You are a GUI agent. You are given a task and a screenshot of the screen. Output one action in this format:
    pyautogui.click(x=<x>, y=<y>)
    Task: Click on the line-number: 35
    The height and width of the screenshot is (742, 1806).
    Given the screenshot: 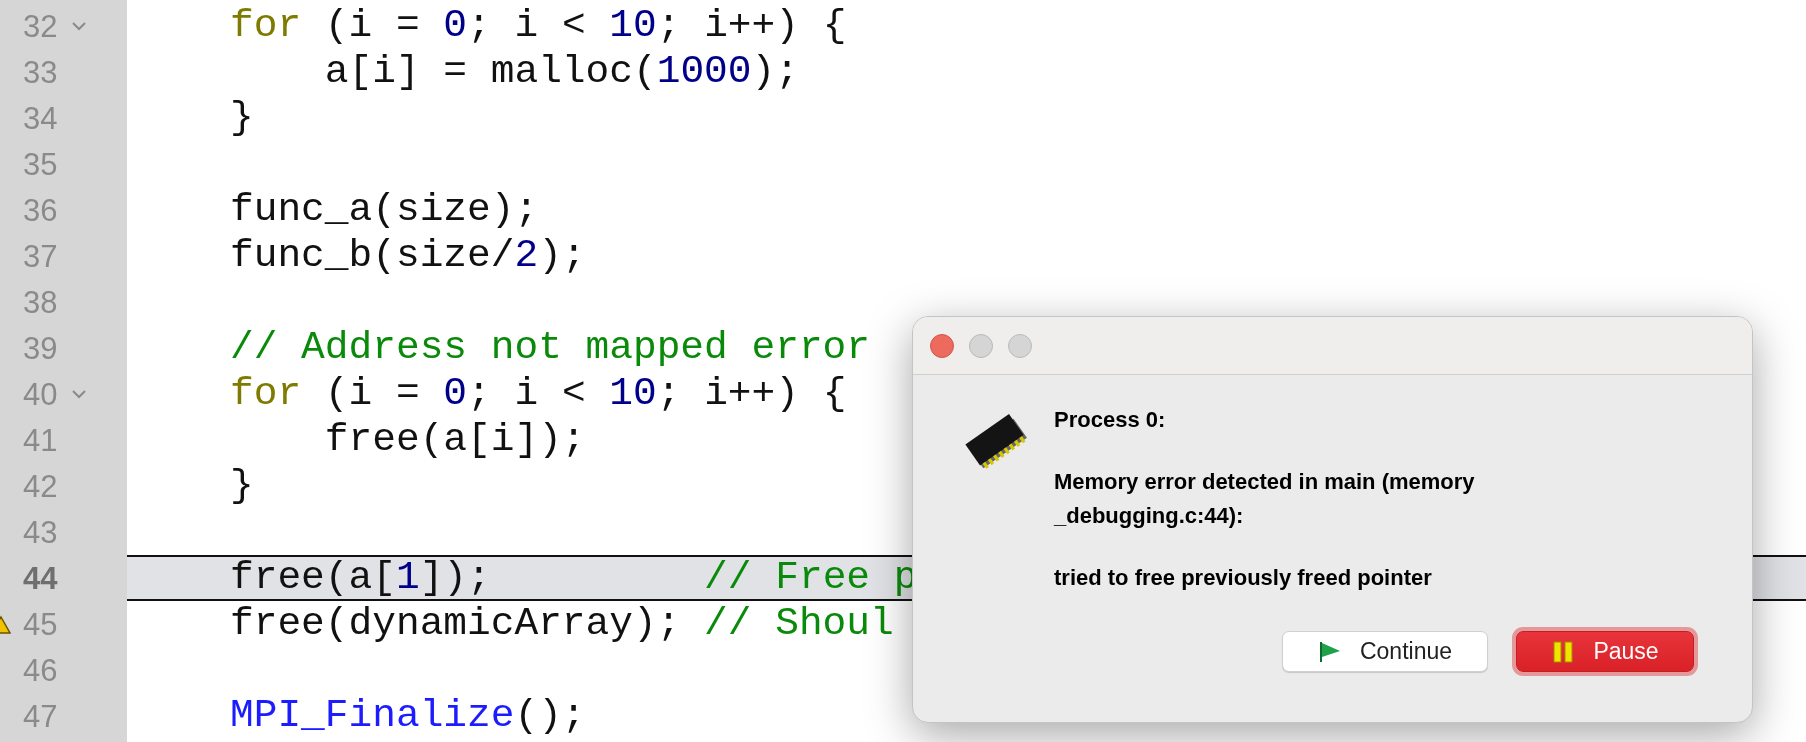 What is the action you would take?
    pyautogui.click(x=40, y=164)
    